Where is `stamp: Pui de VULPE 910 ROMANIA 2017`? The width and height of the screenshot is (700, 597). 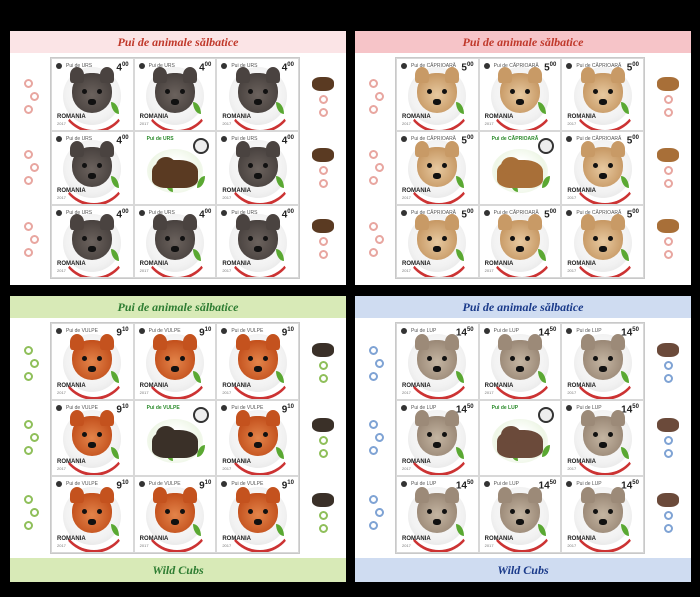
stamp: Pui de VULPE 910 ROMANIA 2017 is located at coordinates (92, 438).